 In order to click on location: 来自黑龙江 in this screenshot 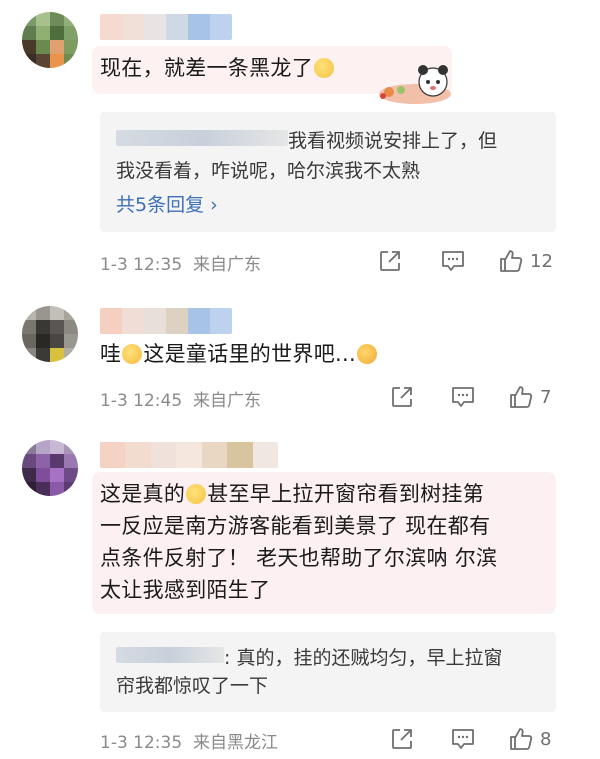, I will do `click(235, 743)`.